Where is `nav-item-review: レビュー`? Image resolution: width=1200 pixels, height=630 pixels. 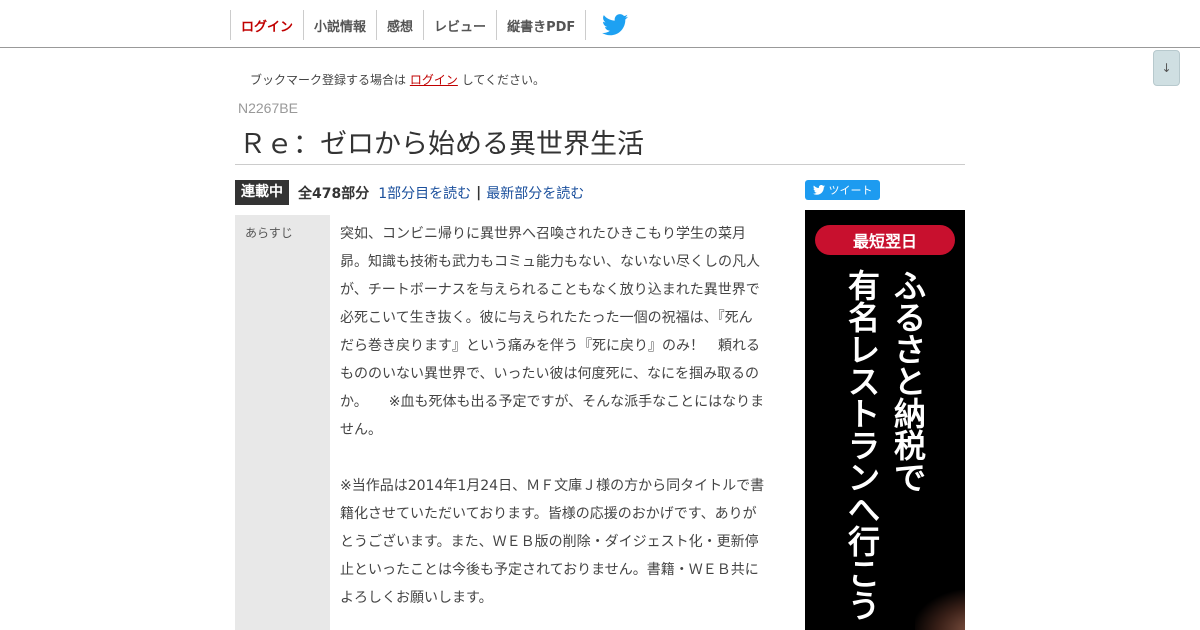
nav-item-review: レビュー is located at coordinates (459, 25).